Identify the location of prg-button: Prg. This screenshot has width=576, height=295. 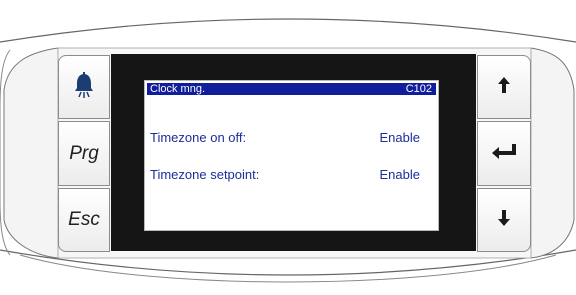
(84, 153).